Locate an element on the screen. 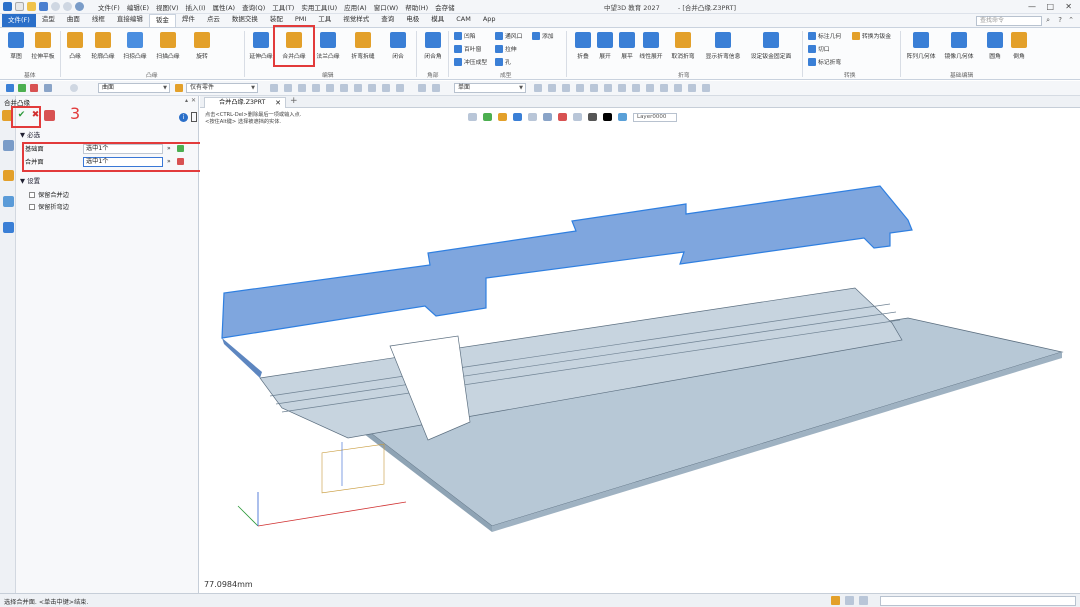  sweep-flange-button: 扫掠凸缘 is located at coordinates (135, 49).